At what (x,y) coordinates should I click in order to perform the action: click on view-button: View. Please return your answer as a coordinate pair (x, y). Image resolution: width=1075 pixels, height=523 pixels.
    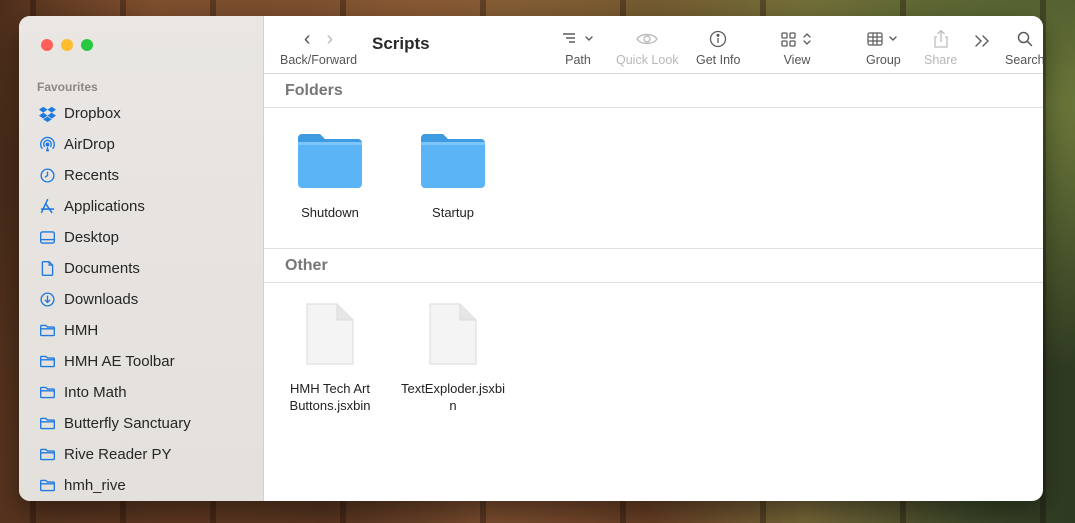
    Looking at the image, I should click on (797, 47).